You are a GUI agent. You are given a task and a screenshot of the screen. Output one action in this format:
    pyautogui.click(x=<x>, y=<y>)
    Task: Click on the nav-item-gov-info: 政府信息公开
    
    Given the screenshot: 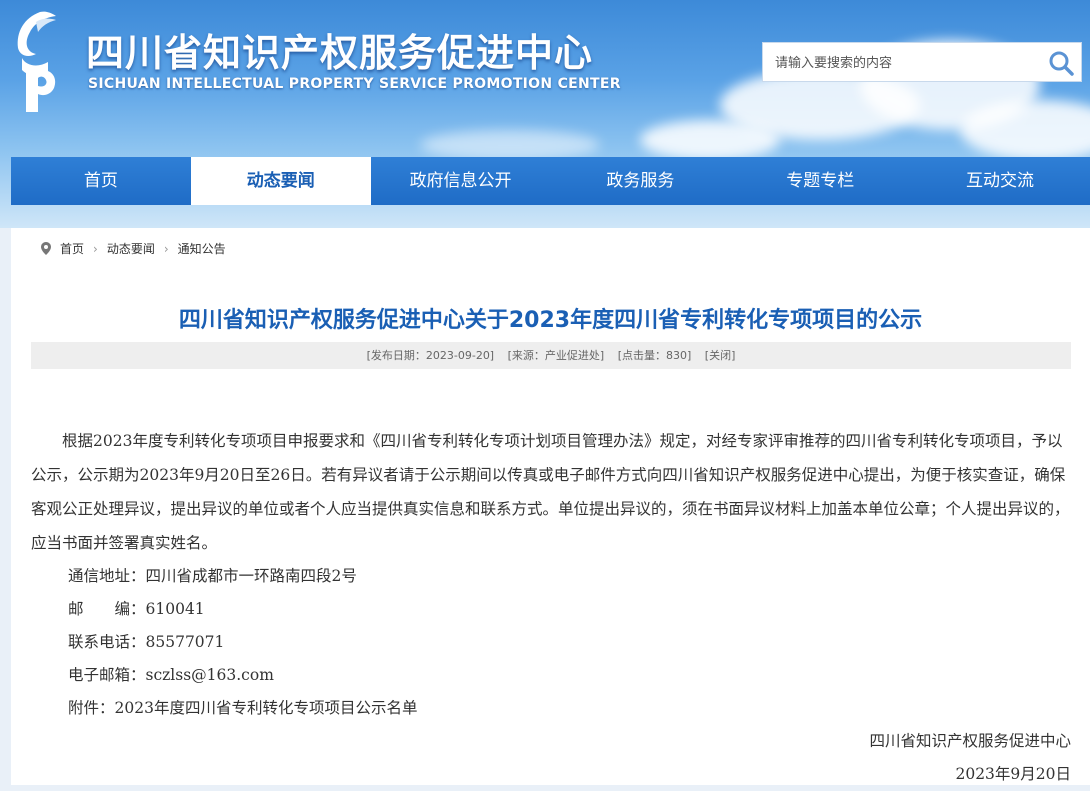 What is the action you would take?
    pyautogui.click(x=461, y=181)
    